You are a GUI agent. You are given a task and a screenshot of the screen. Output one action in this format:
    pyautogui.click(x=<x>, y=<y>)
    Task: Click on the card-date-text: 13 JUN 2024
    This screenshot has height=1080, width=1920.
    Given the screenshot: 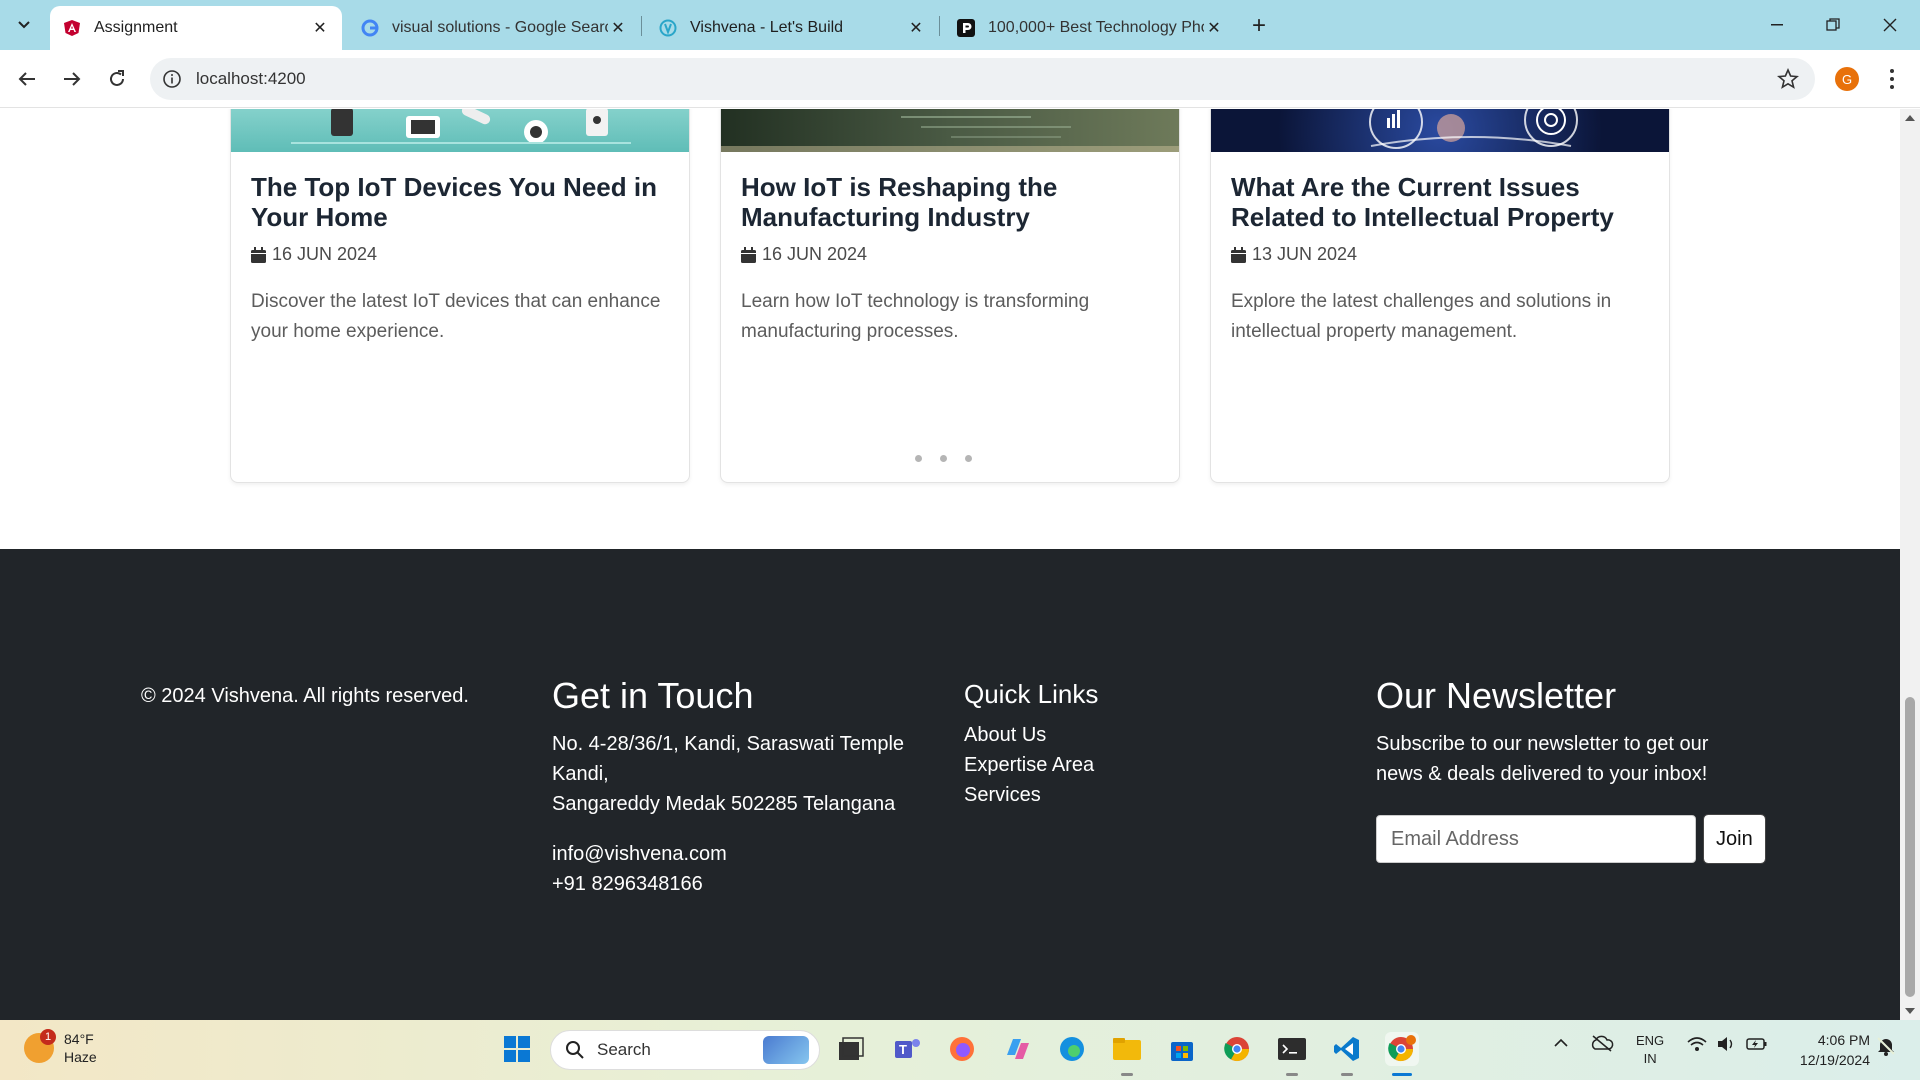 What is the action you would take?
    pyautogui.click(x=1305, y=254)
    